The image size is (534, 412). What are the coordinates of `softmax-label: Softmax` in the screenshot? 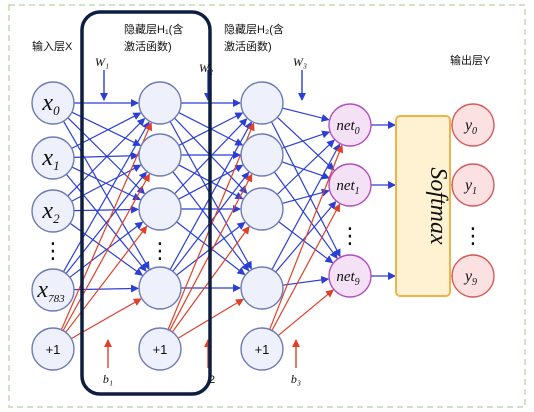 It's located at (438, 206).